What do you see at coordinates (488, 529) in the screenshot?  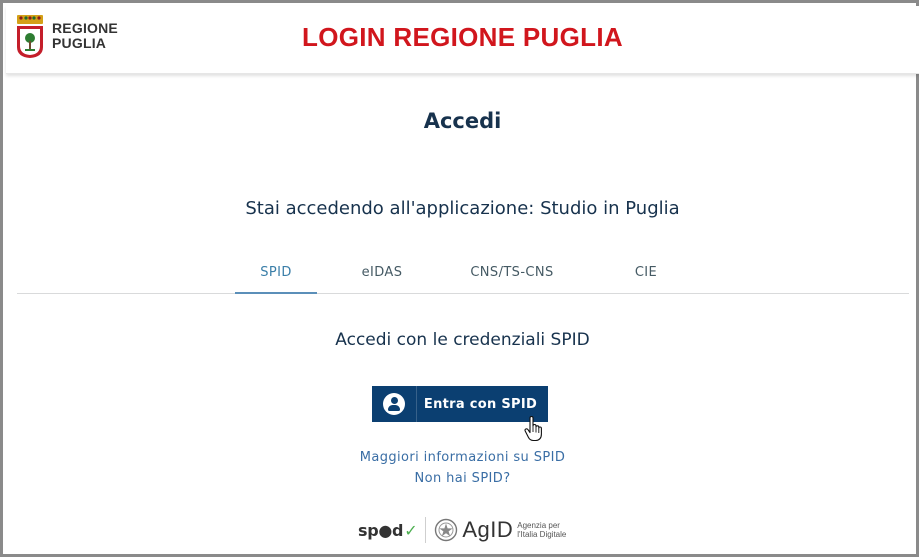 I see `agid-logo: AgID` at bounding box center [488, 529].